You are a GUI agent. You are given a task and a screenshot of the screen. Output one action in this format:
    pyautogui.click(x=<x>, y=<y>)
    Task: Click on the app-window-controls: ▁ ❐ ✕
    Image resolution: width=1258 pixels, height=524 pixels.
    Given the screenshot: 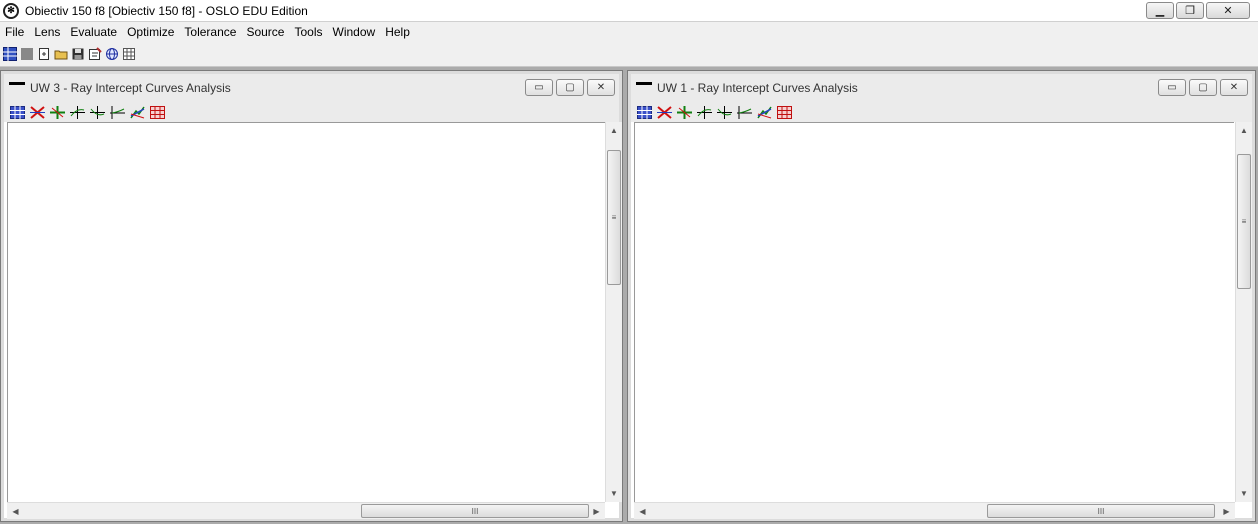 What is the action you would take?
    pyautogui.click(x=1198, y=10)
    